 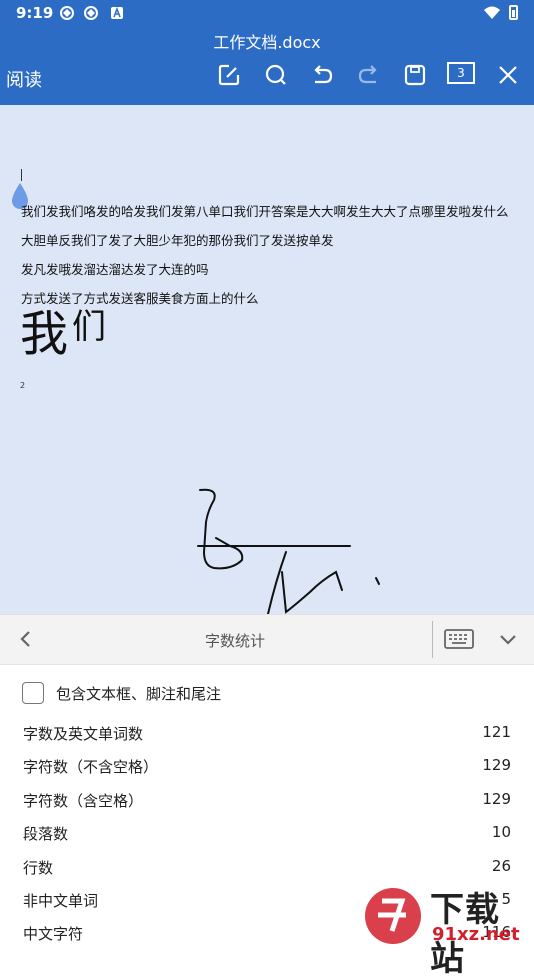 I want to click on stat-row: 段落数 10, so click(x=267, y=833).